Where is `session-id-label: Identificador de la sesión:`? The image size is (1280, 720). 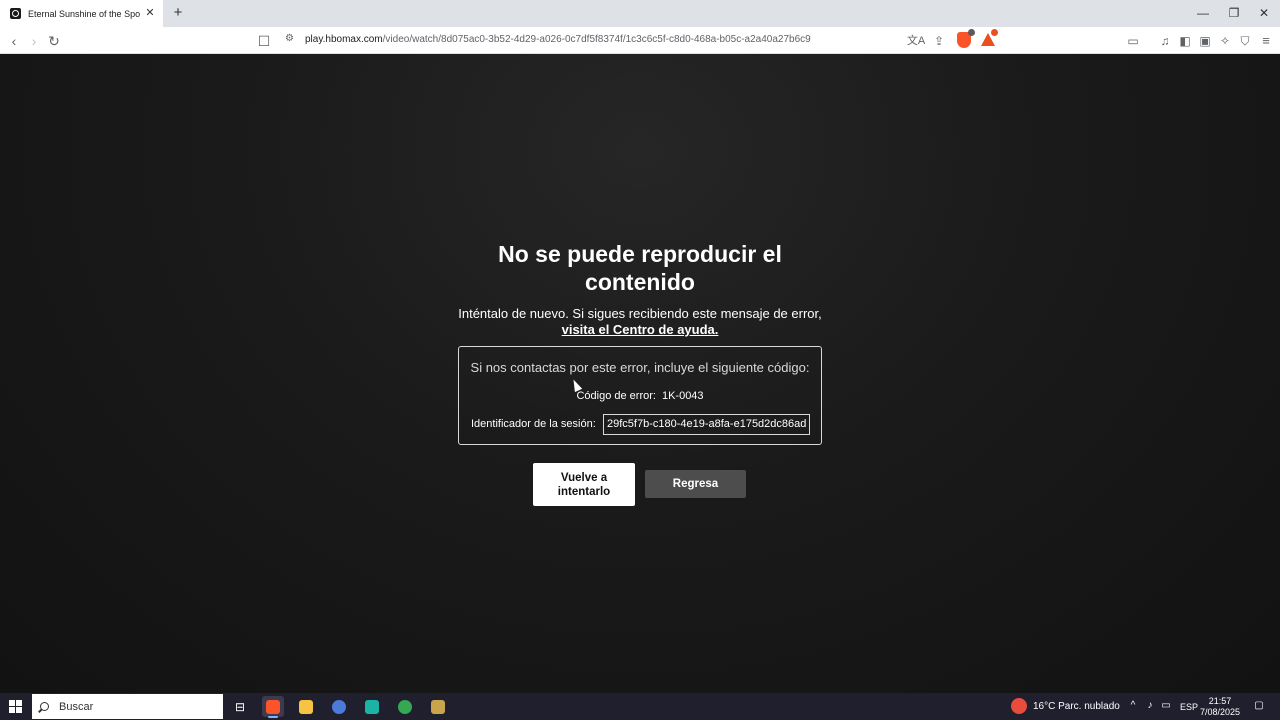
session-id-label: Identificador de la sesión: is located at coordinates (533, 424).